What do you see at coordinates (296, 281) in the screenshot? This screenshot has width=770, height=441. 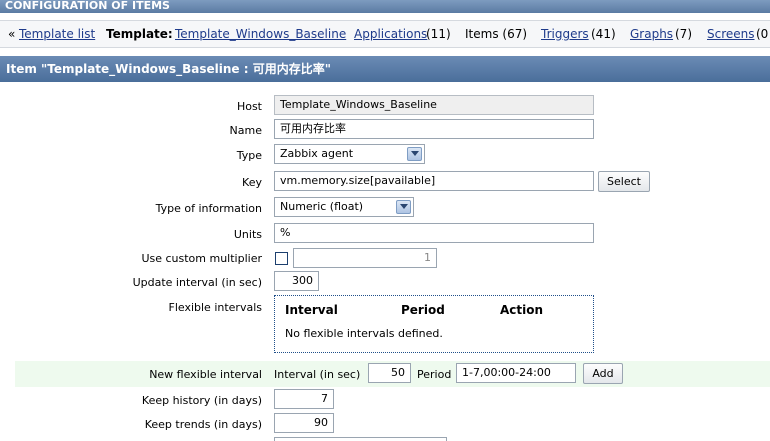 I see `update-interval-input: 300` at bounding box center [296, 281].